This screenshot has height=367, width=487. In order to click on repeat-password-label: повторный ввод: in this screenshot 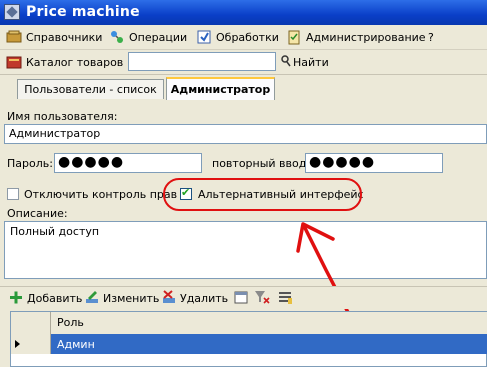, I will do `click(261, 163)`.